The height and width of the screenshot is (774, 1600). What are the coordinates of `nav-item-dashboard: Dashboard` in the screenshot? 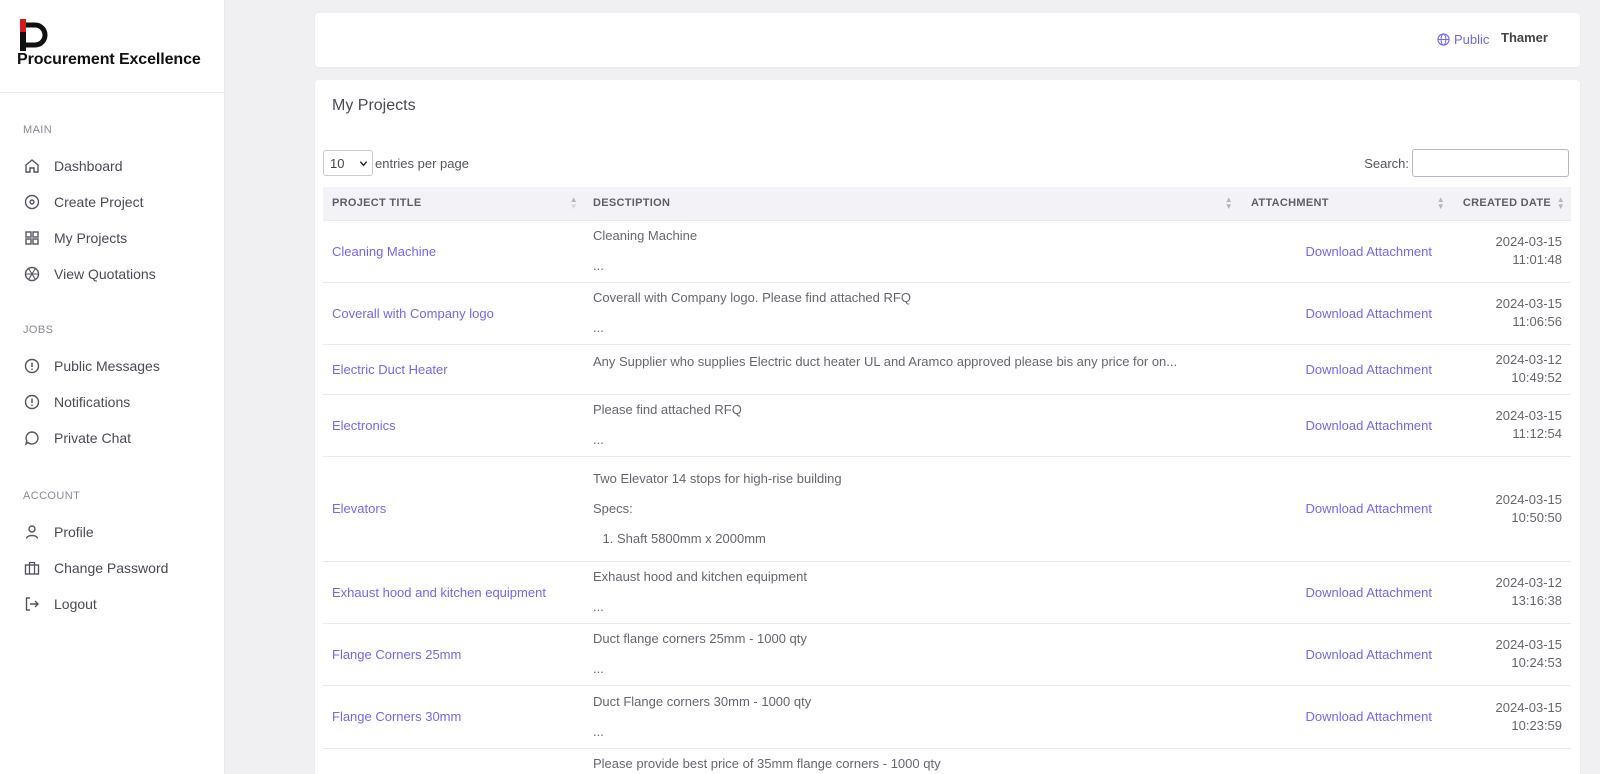 It's located at (124, 166).